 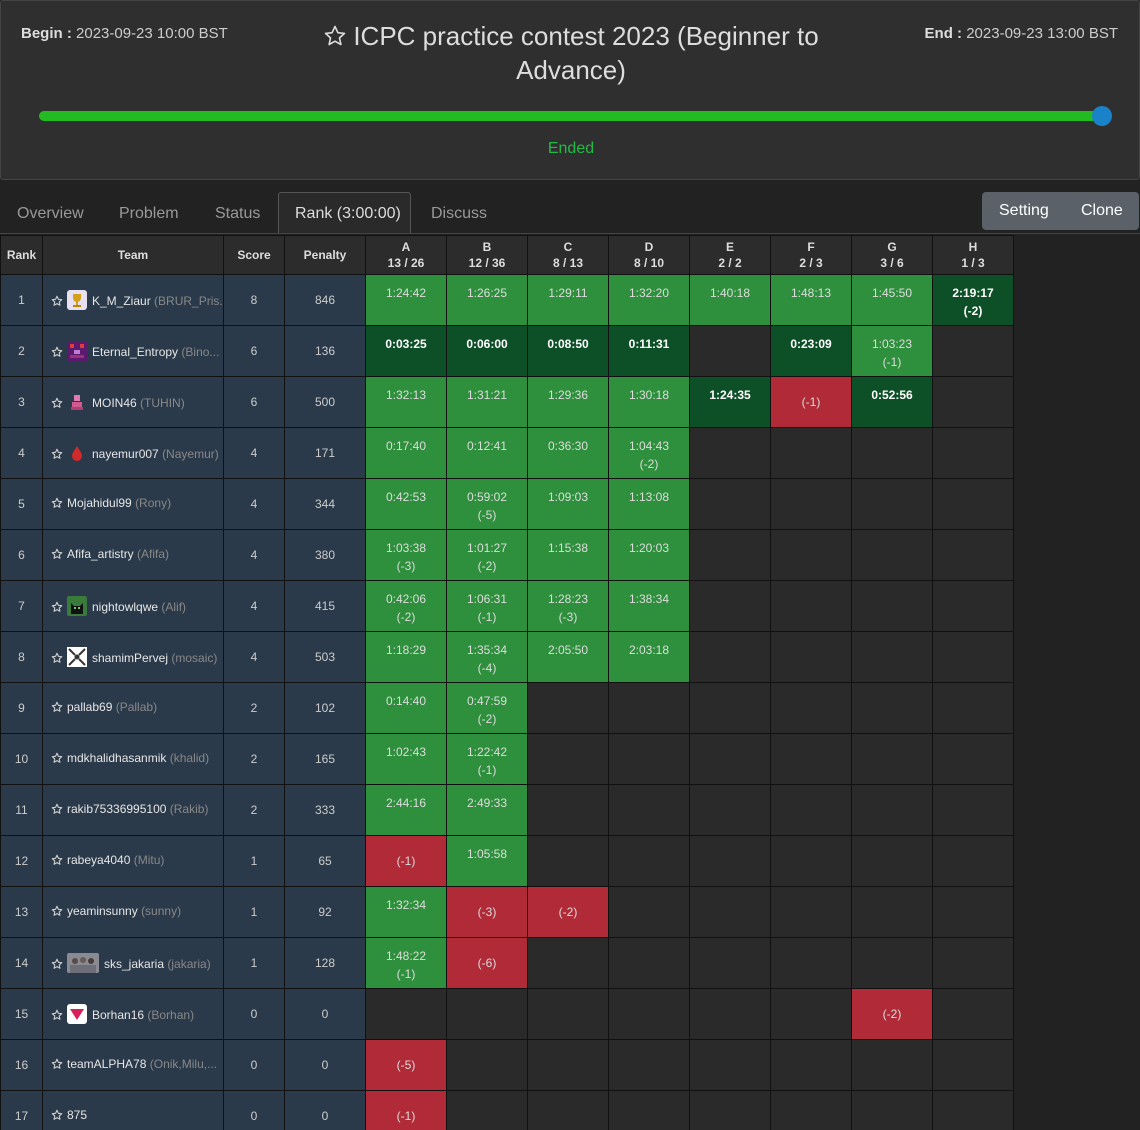 I want to click on problem-header-g: G3 / 6, so click(x=892, y=255).